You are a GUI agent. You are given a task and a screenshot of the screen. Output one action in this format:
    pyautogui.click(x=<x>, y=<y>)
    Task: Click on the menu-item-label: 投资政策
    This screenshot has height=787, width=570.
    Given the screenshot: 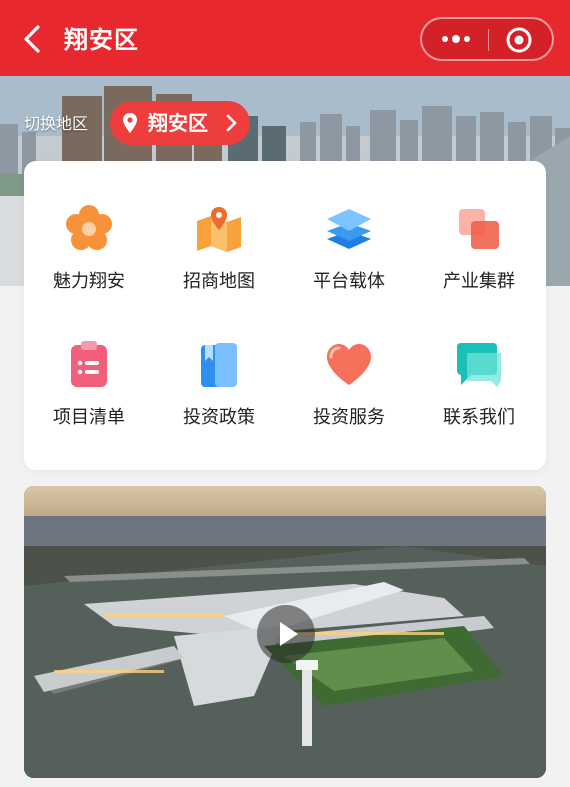 What is the action you would take?
    pyautogui.click(x=219, y=417)
    